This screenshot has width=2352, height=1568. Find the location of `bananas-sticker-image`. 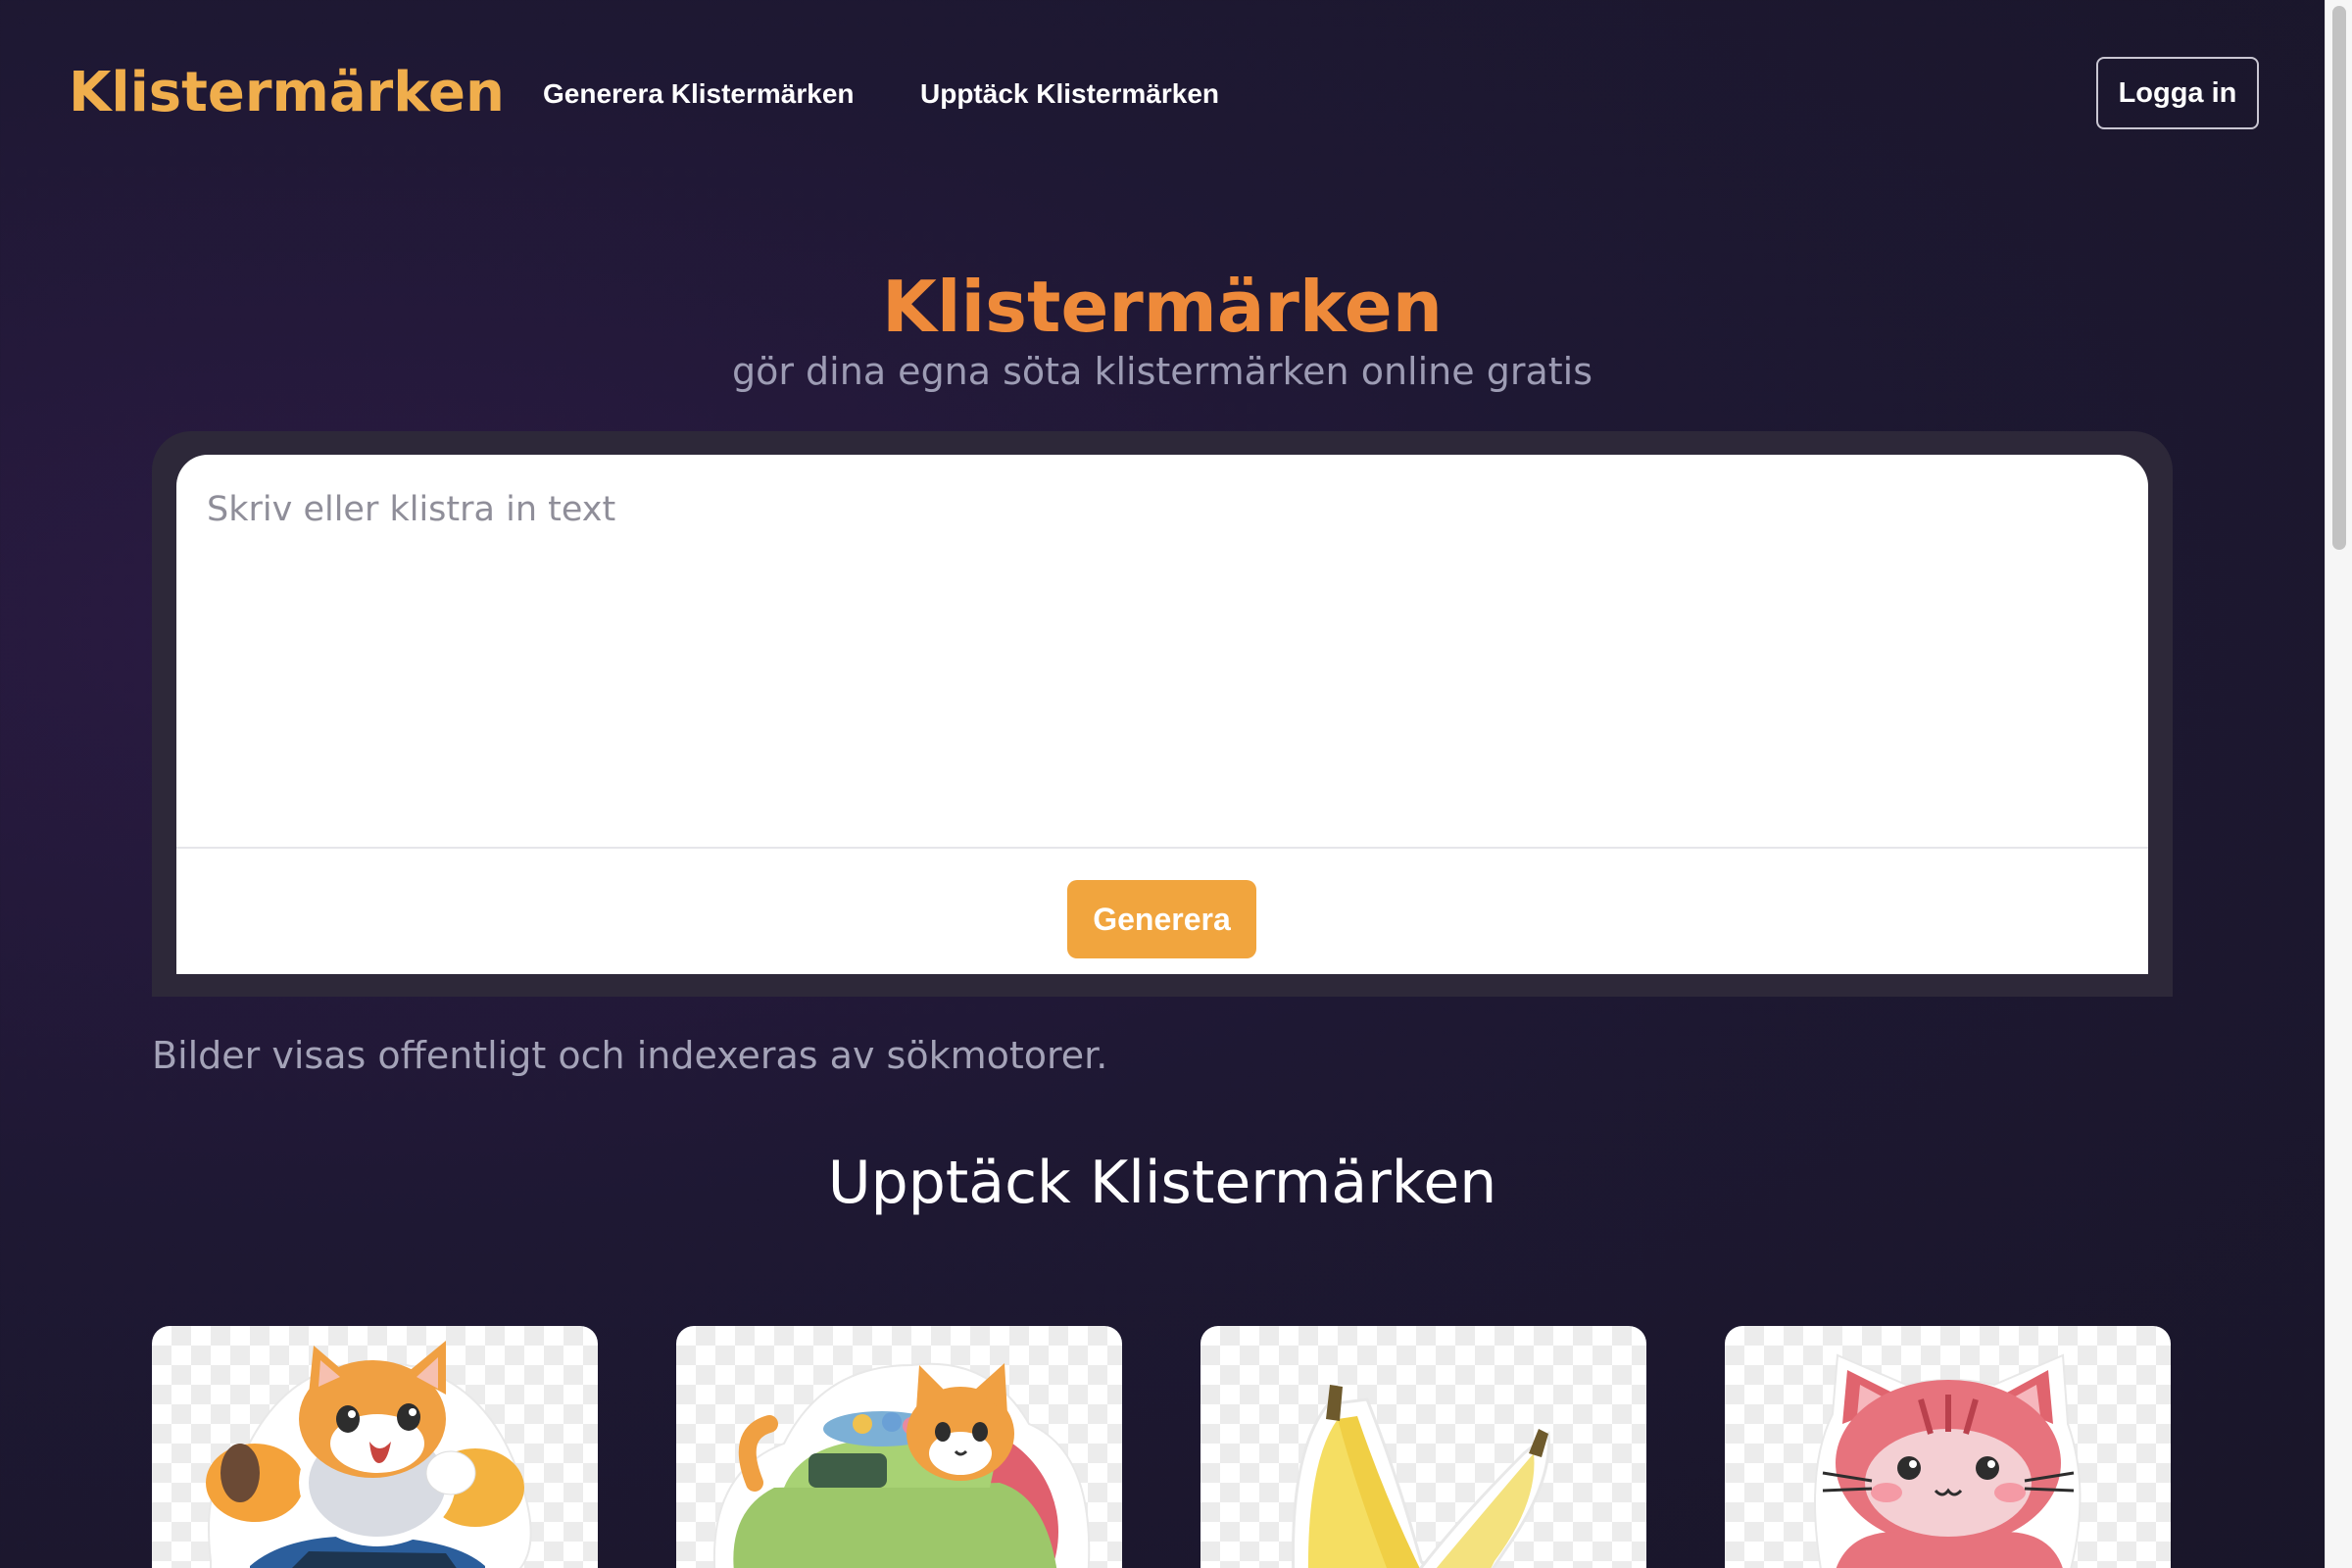

bananas-sticker-image is located at coordinates (1420, 1476).